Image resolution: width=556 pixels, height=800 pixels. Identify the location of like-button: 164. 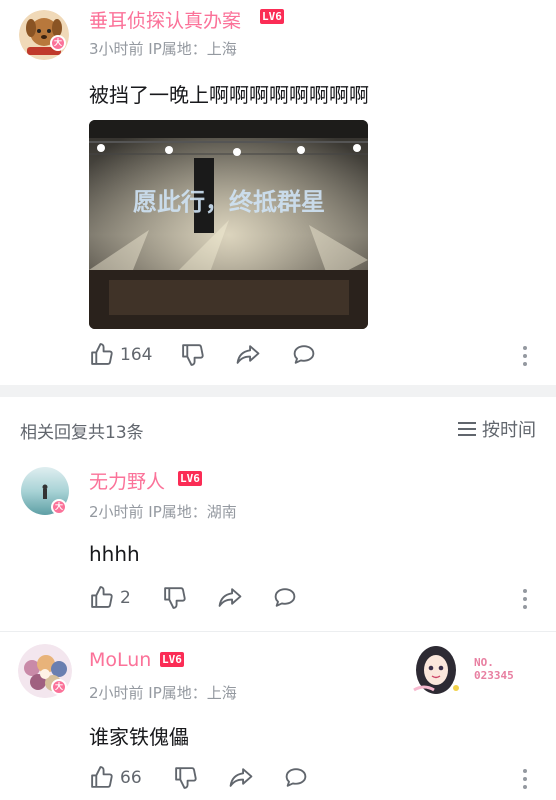
(120, 354).